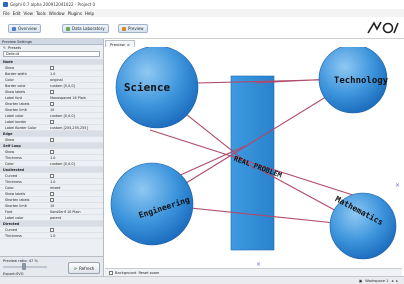 This screenshot has width=404, height=284. I want to click on preset-dropdown: Default, so click(51, 54).